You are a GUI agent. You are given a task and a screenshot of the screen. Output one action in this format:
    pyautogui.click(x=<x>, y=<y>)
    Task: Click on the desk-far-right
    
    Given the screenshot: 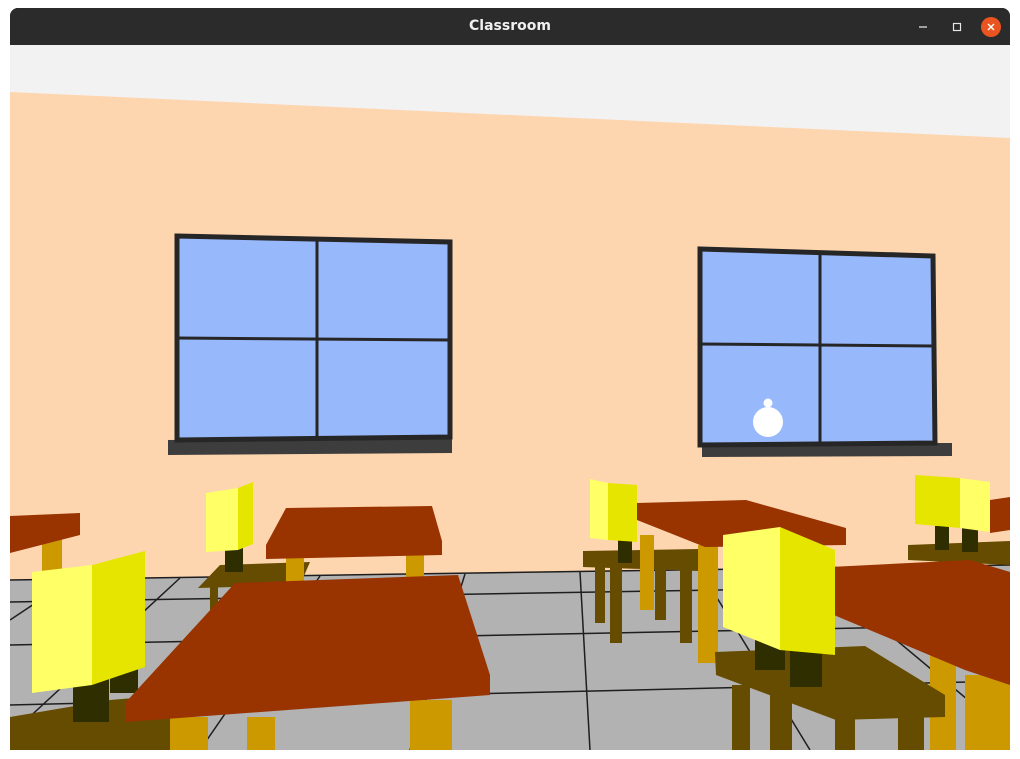 What is the action you would take?
    pyautogui.click(x=1000, y=515)
    